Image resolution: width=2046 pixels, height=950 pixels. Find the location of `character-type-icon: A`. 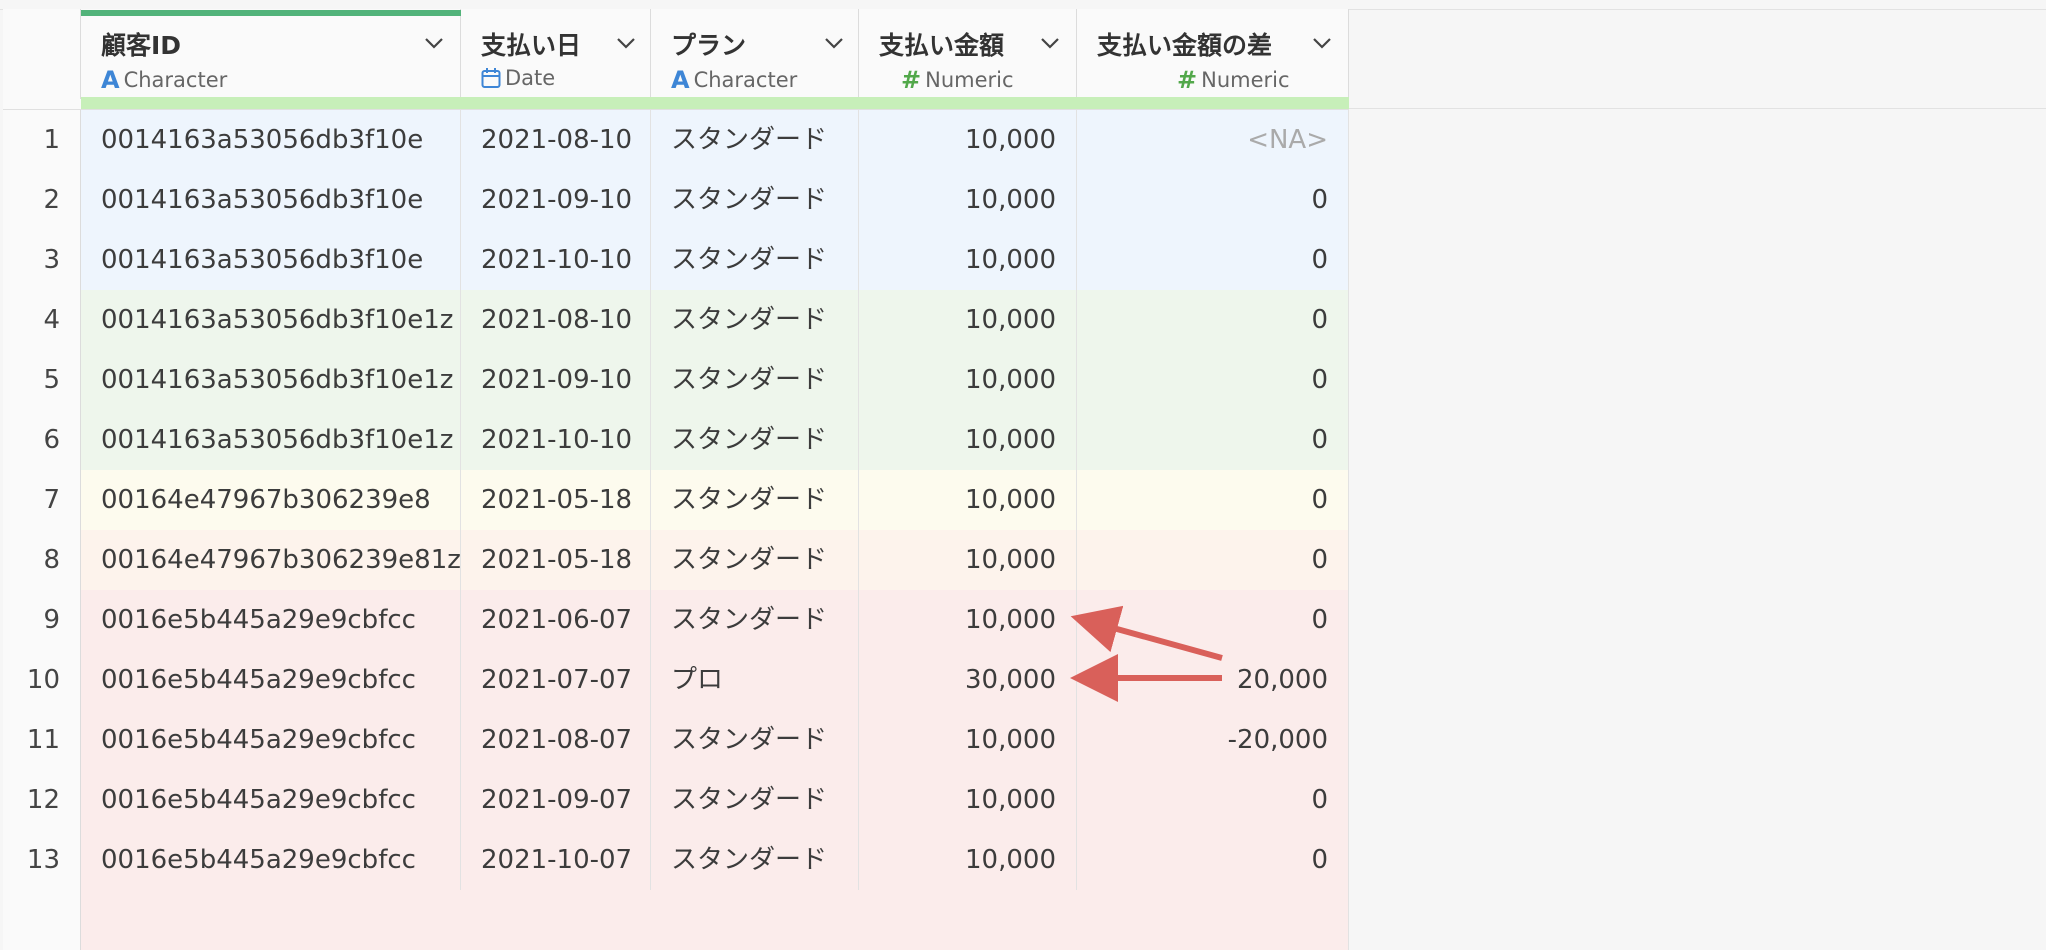

character-type-icon: A is located at coordinates (680, 80).